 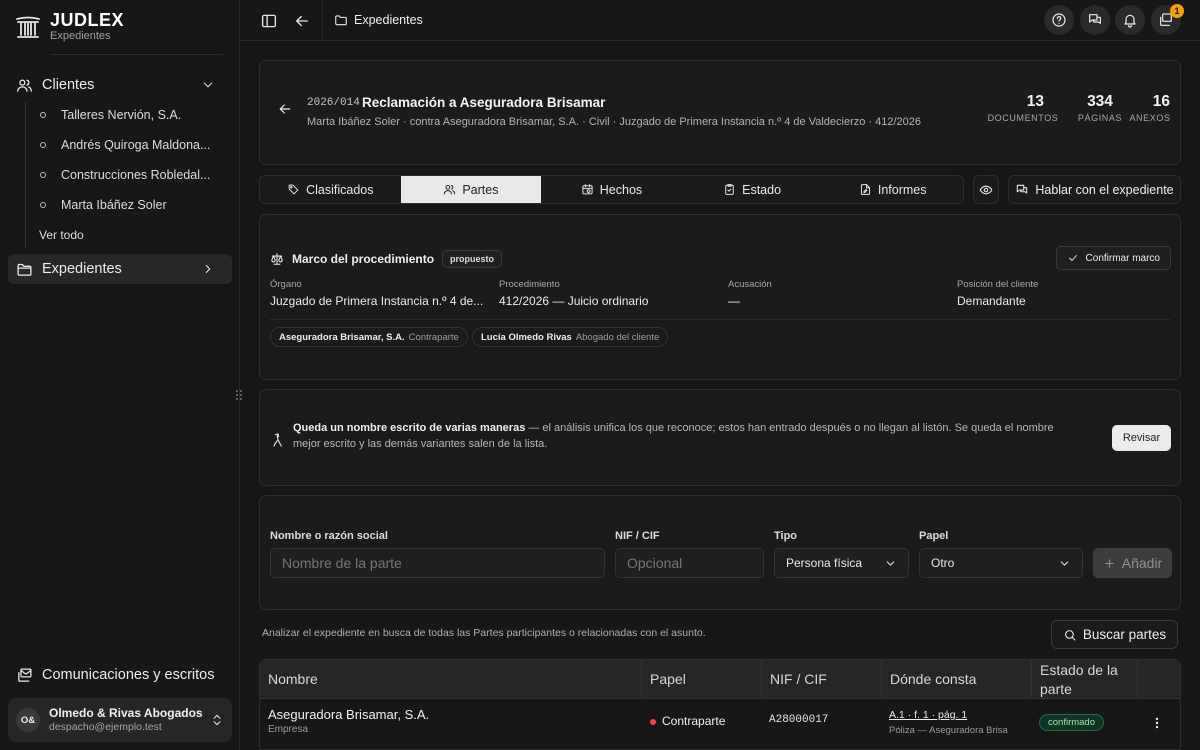 I want to click on party-chip: Lucía Olmedo Rivas Abogado del cliente, so click(x=570, y=337).